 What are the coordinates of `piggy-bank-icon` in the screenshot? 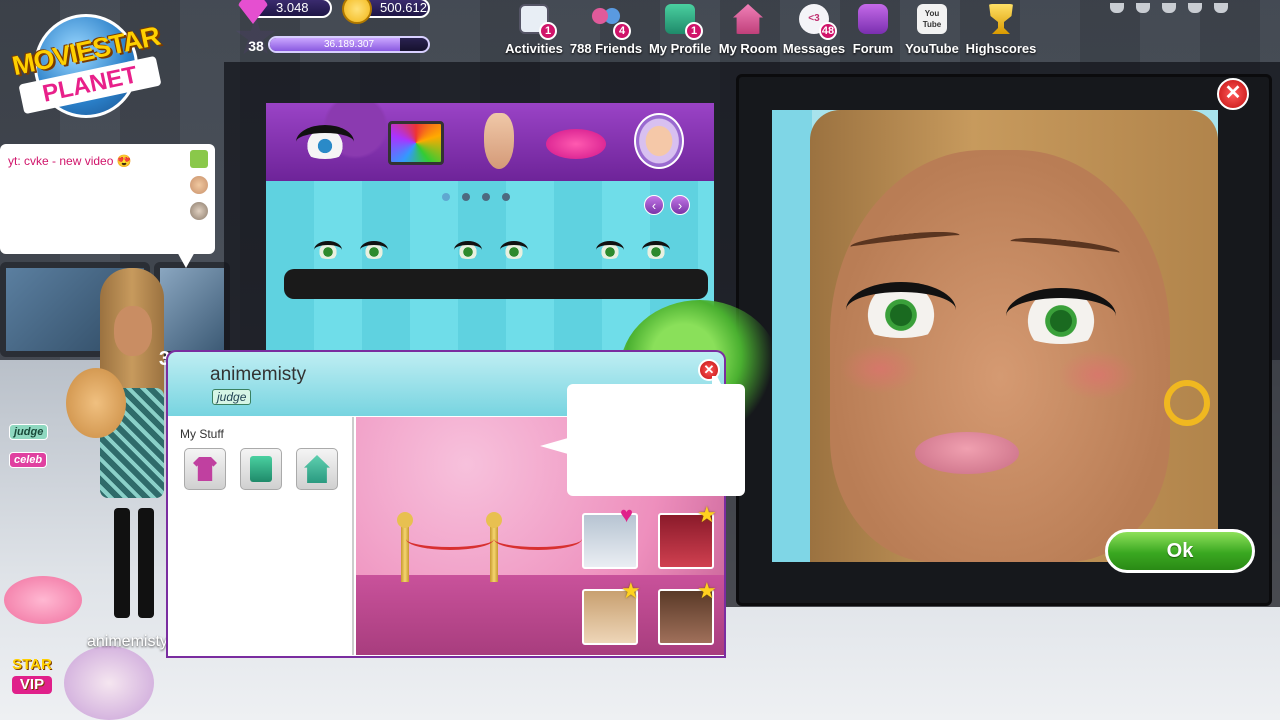 It's located at (43, 600).